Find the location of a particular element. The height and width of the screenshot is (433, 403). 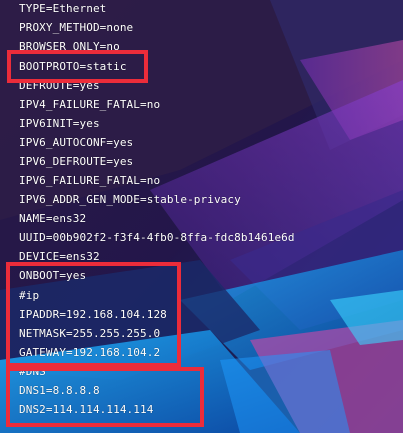

config-line-type: TYPE=Ethernet is located at coordinates (63, 8).